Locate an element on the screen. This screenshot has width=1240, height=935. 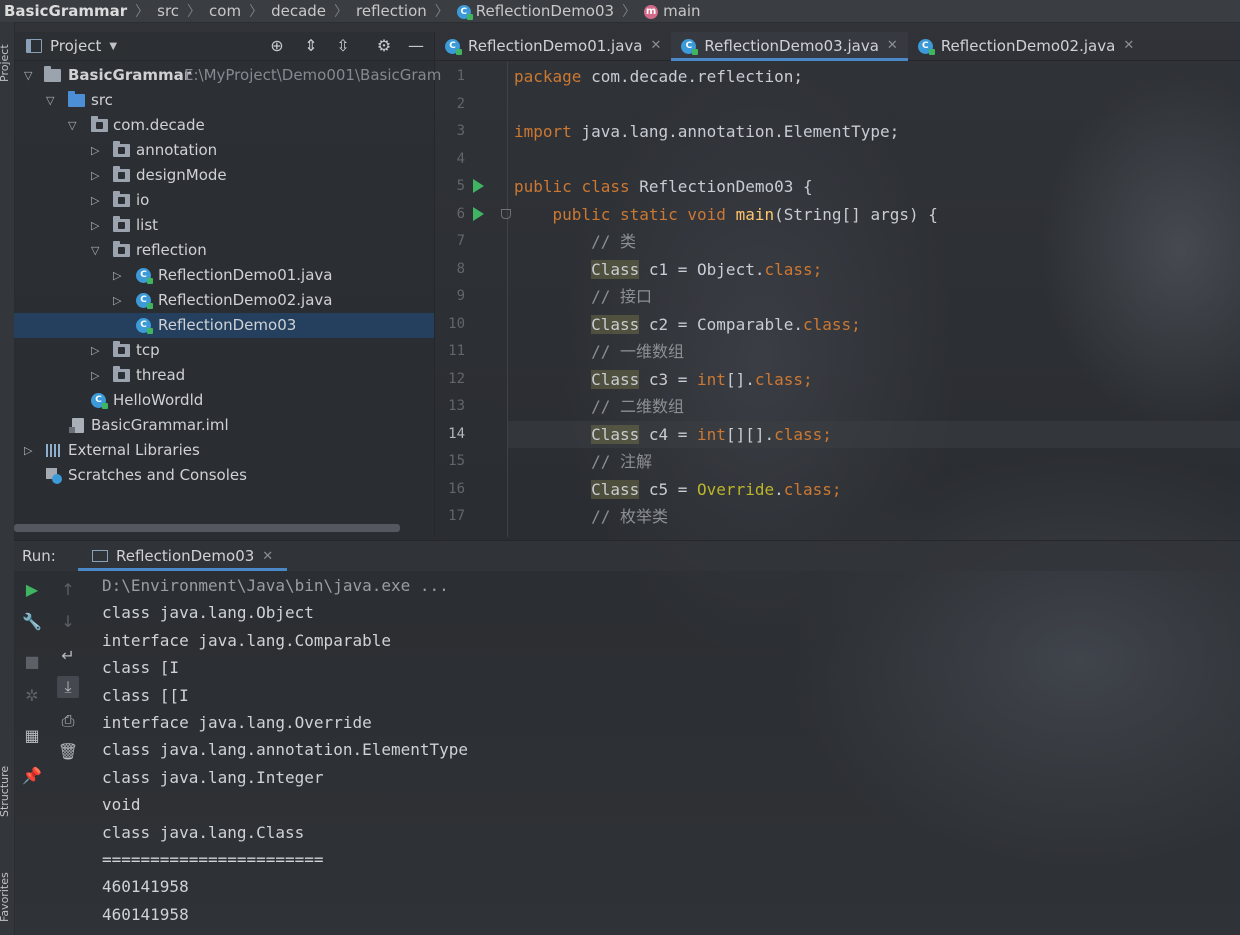
tree-item-iml: BasicGrammar.iml is located at coordinates (224, 425).